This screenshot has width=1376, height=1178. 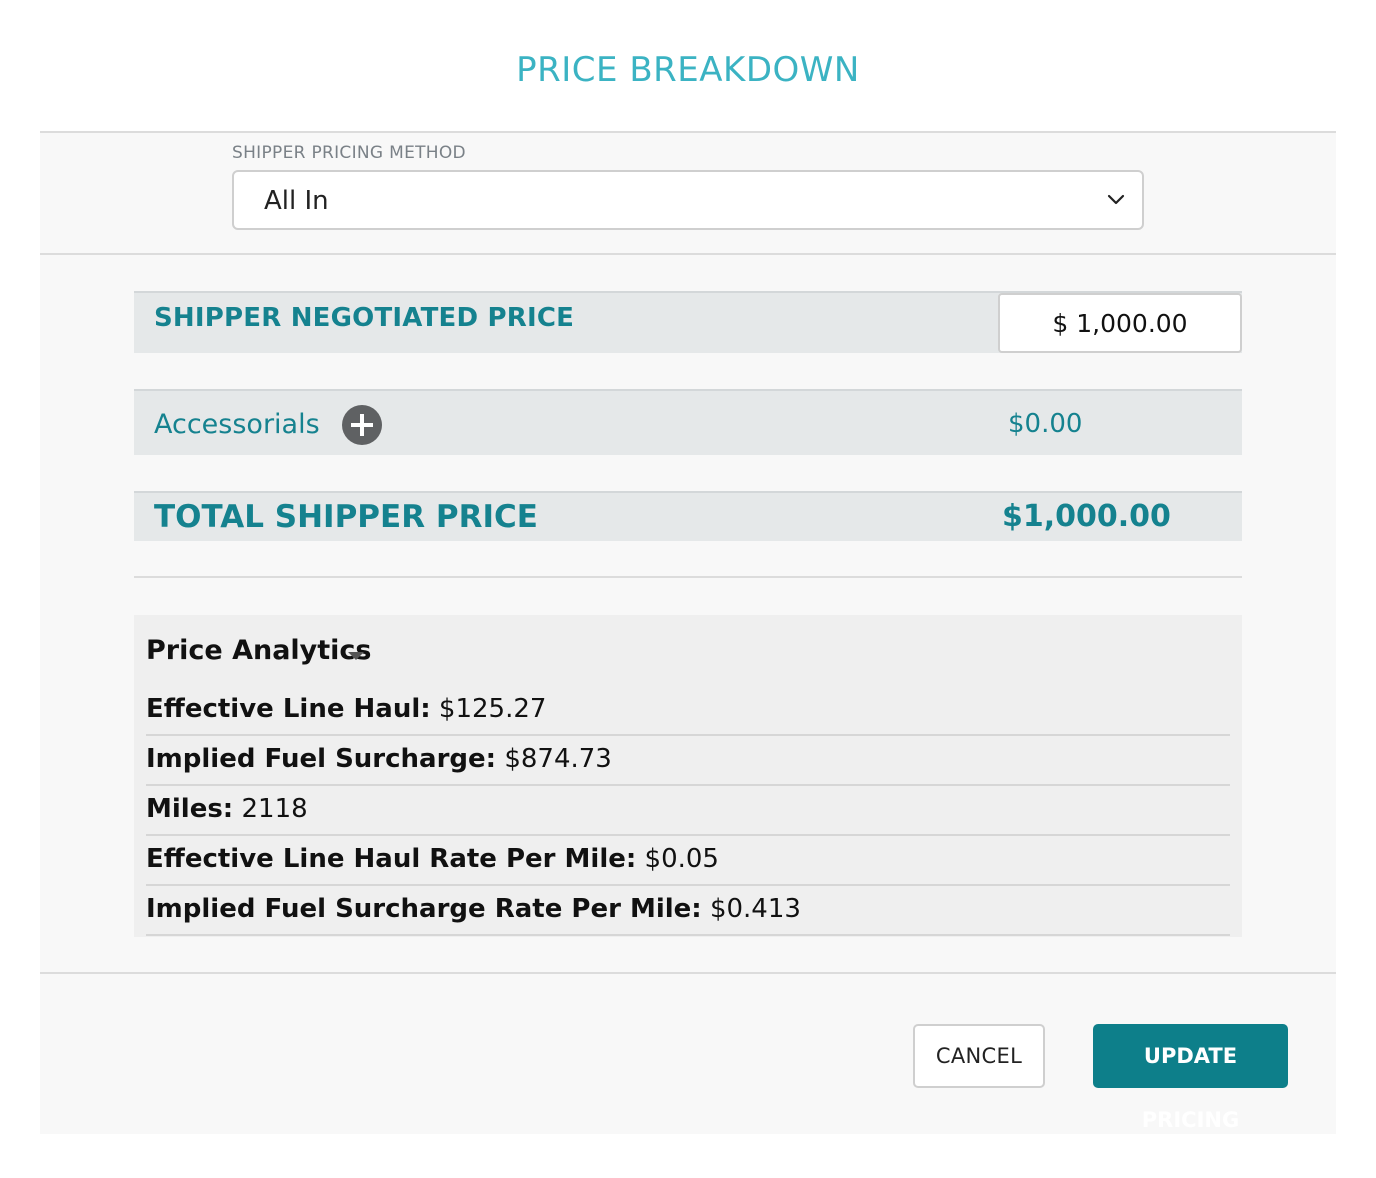 I want to click on cancel-button: CANCEL, so click(x=979, y=1056).